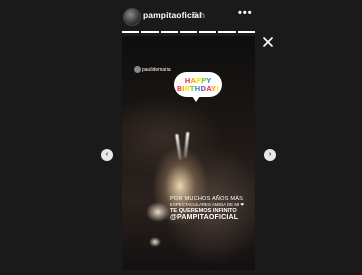 The height and width of the screenshot is (275, 362). I want to click on story-progress-bar, so click(188, 32).